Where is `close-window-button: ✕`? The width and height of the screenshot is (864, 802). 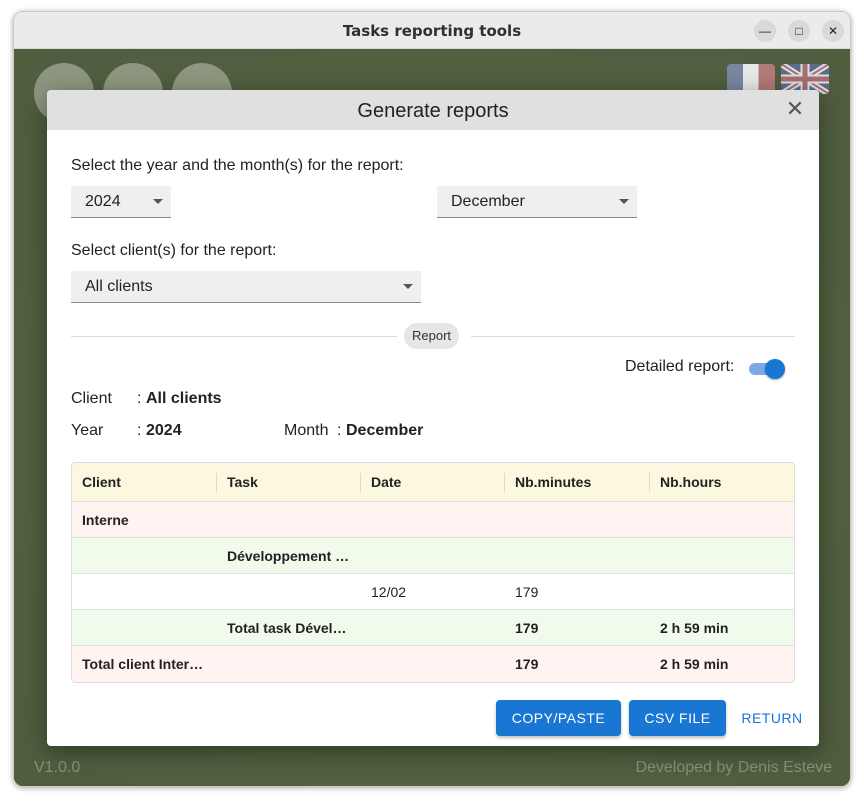 close-window-button: ✕ is located at coordinates (833, 31).